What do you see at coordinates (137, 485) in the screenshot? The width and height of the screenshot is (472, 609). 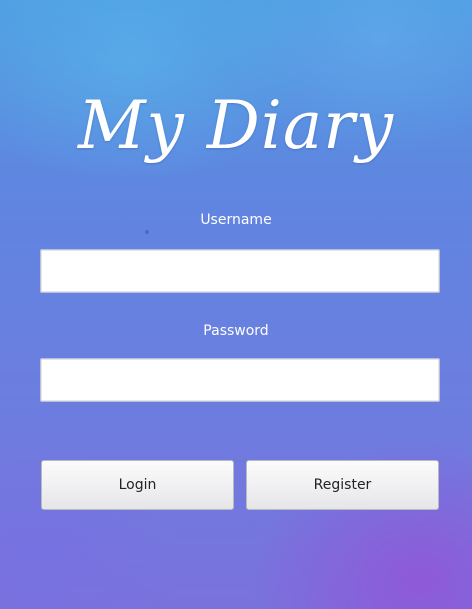 I see `login-button: Login` at bounding box center [137, 485].